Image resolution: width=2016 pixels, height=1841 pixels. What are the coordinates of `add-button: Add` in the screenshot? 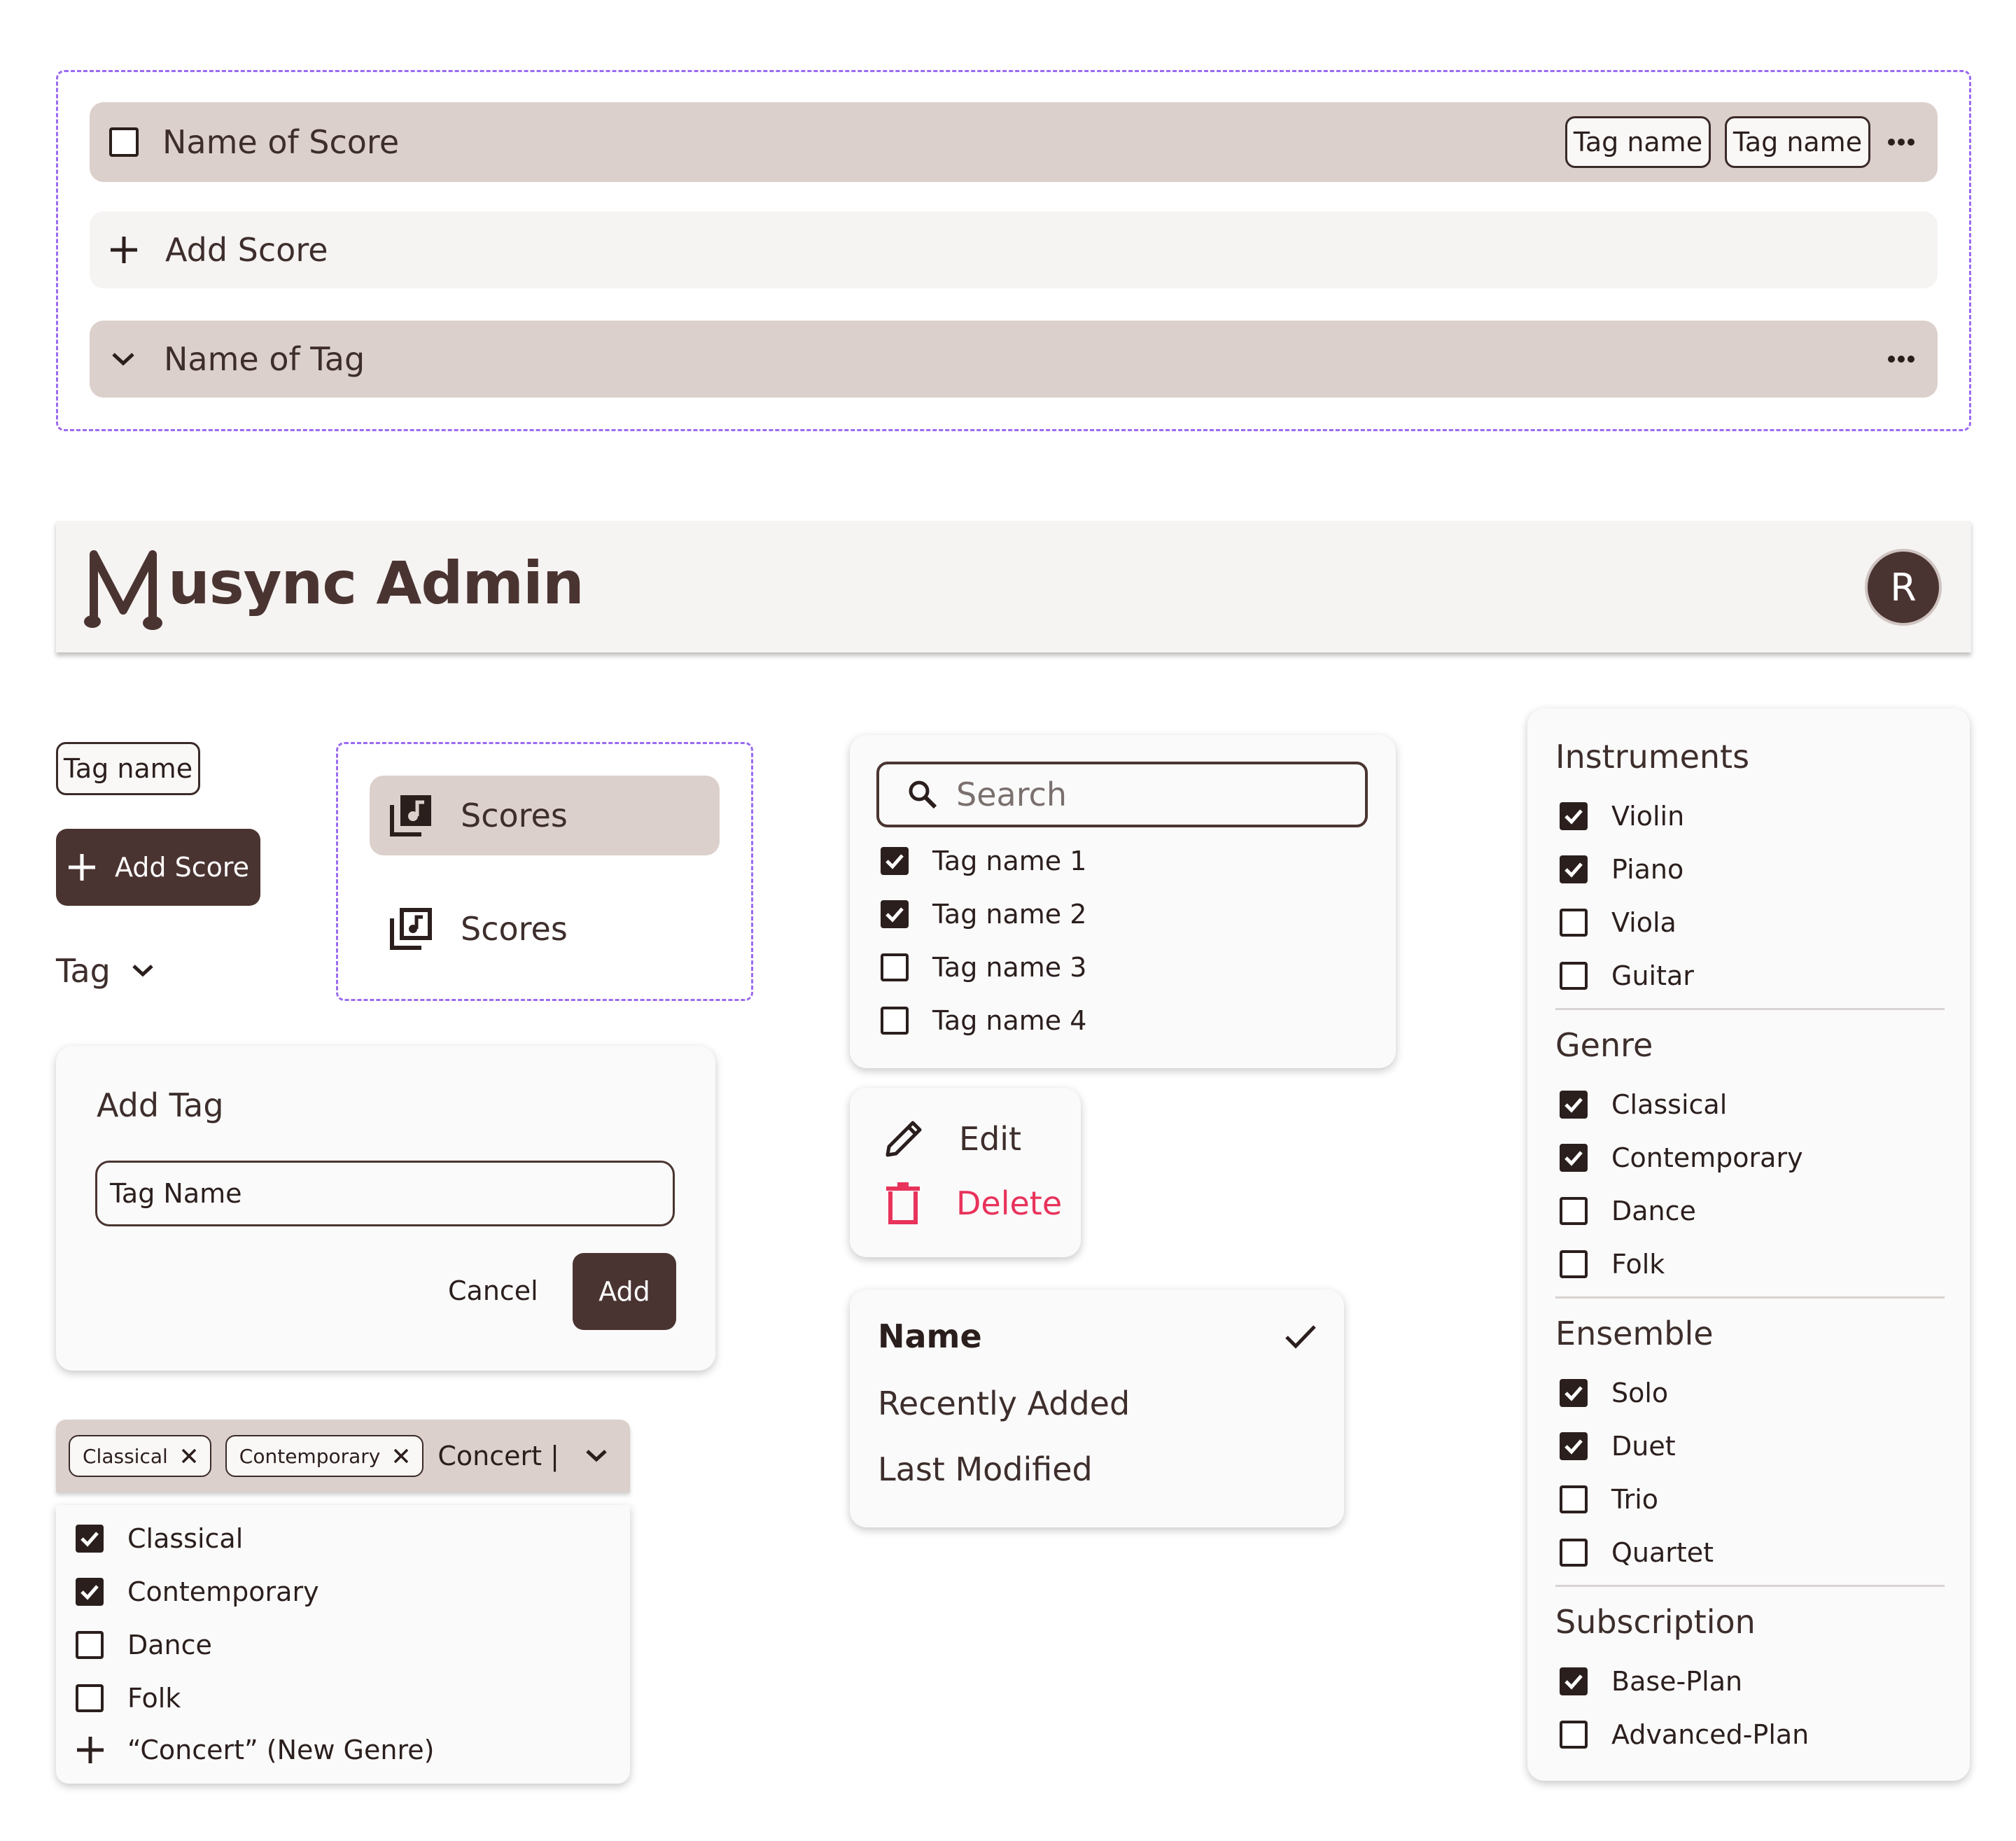 It's located at (624, 1291).